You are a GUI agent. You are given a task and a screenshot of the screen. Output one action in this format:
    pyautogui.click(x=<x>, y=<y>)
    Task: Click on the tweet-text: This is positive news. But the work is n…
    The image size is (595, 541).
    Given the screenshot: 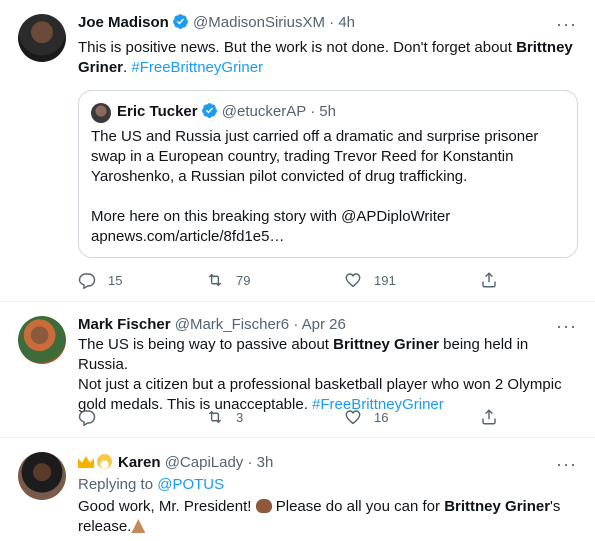 What is the action you would take?
    pyautogui.click(x=328, y=58)
    